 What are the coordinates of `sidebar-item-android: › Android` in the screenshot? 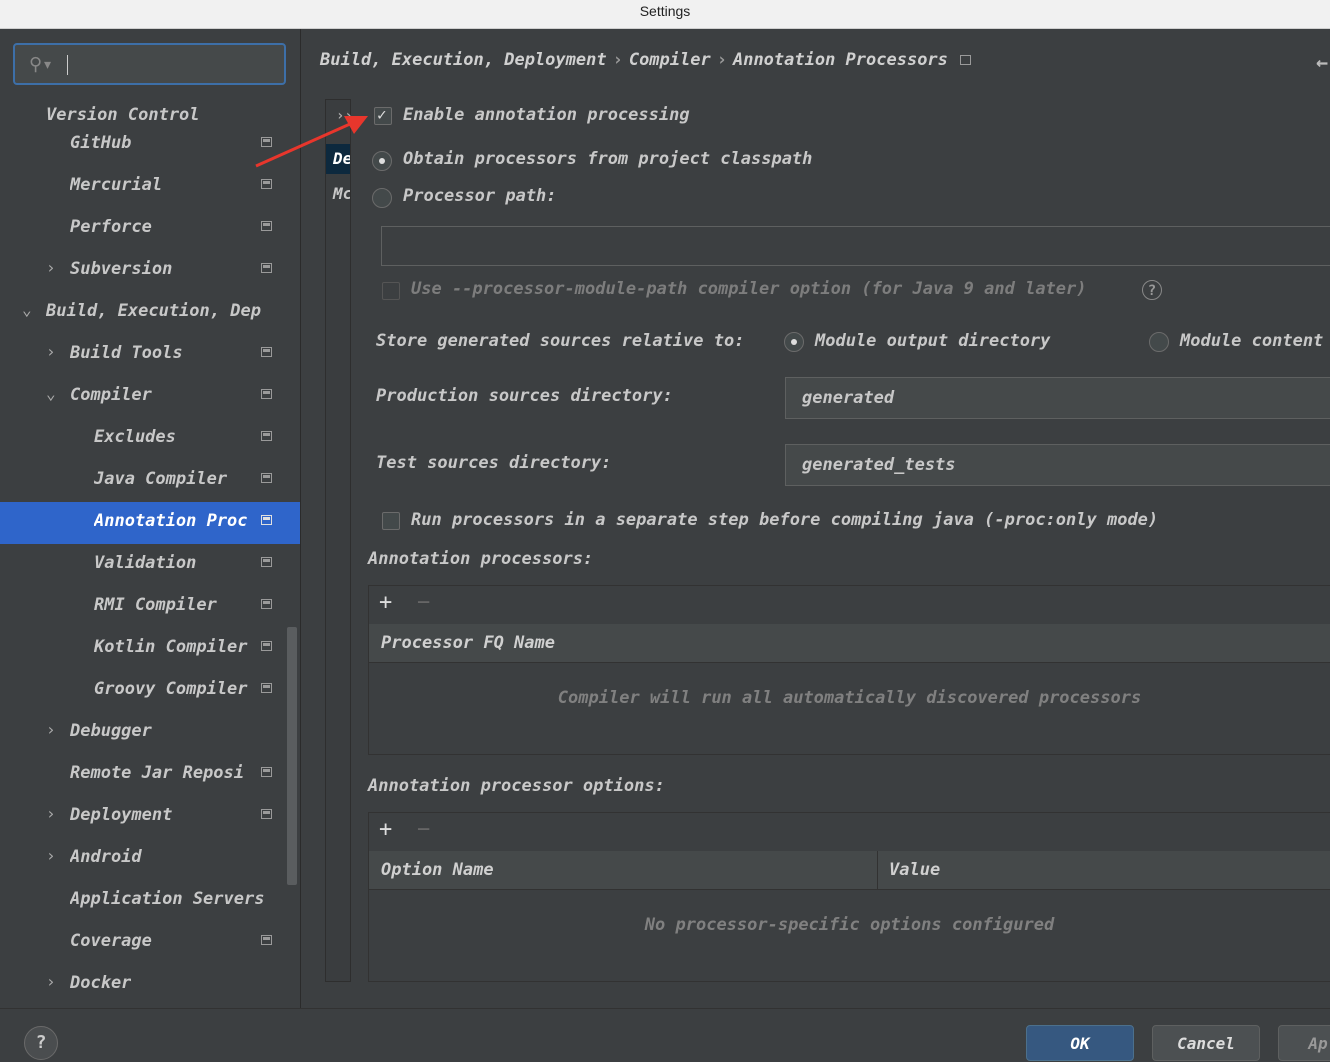 It's located at (143, 862).